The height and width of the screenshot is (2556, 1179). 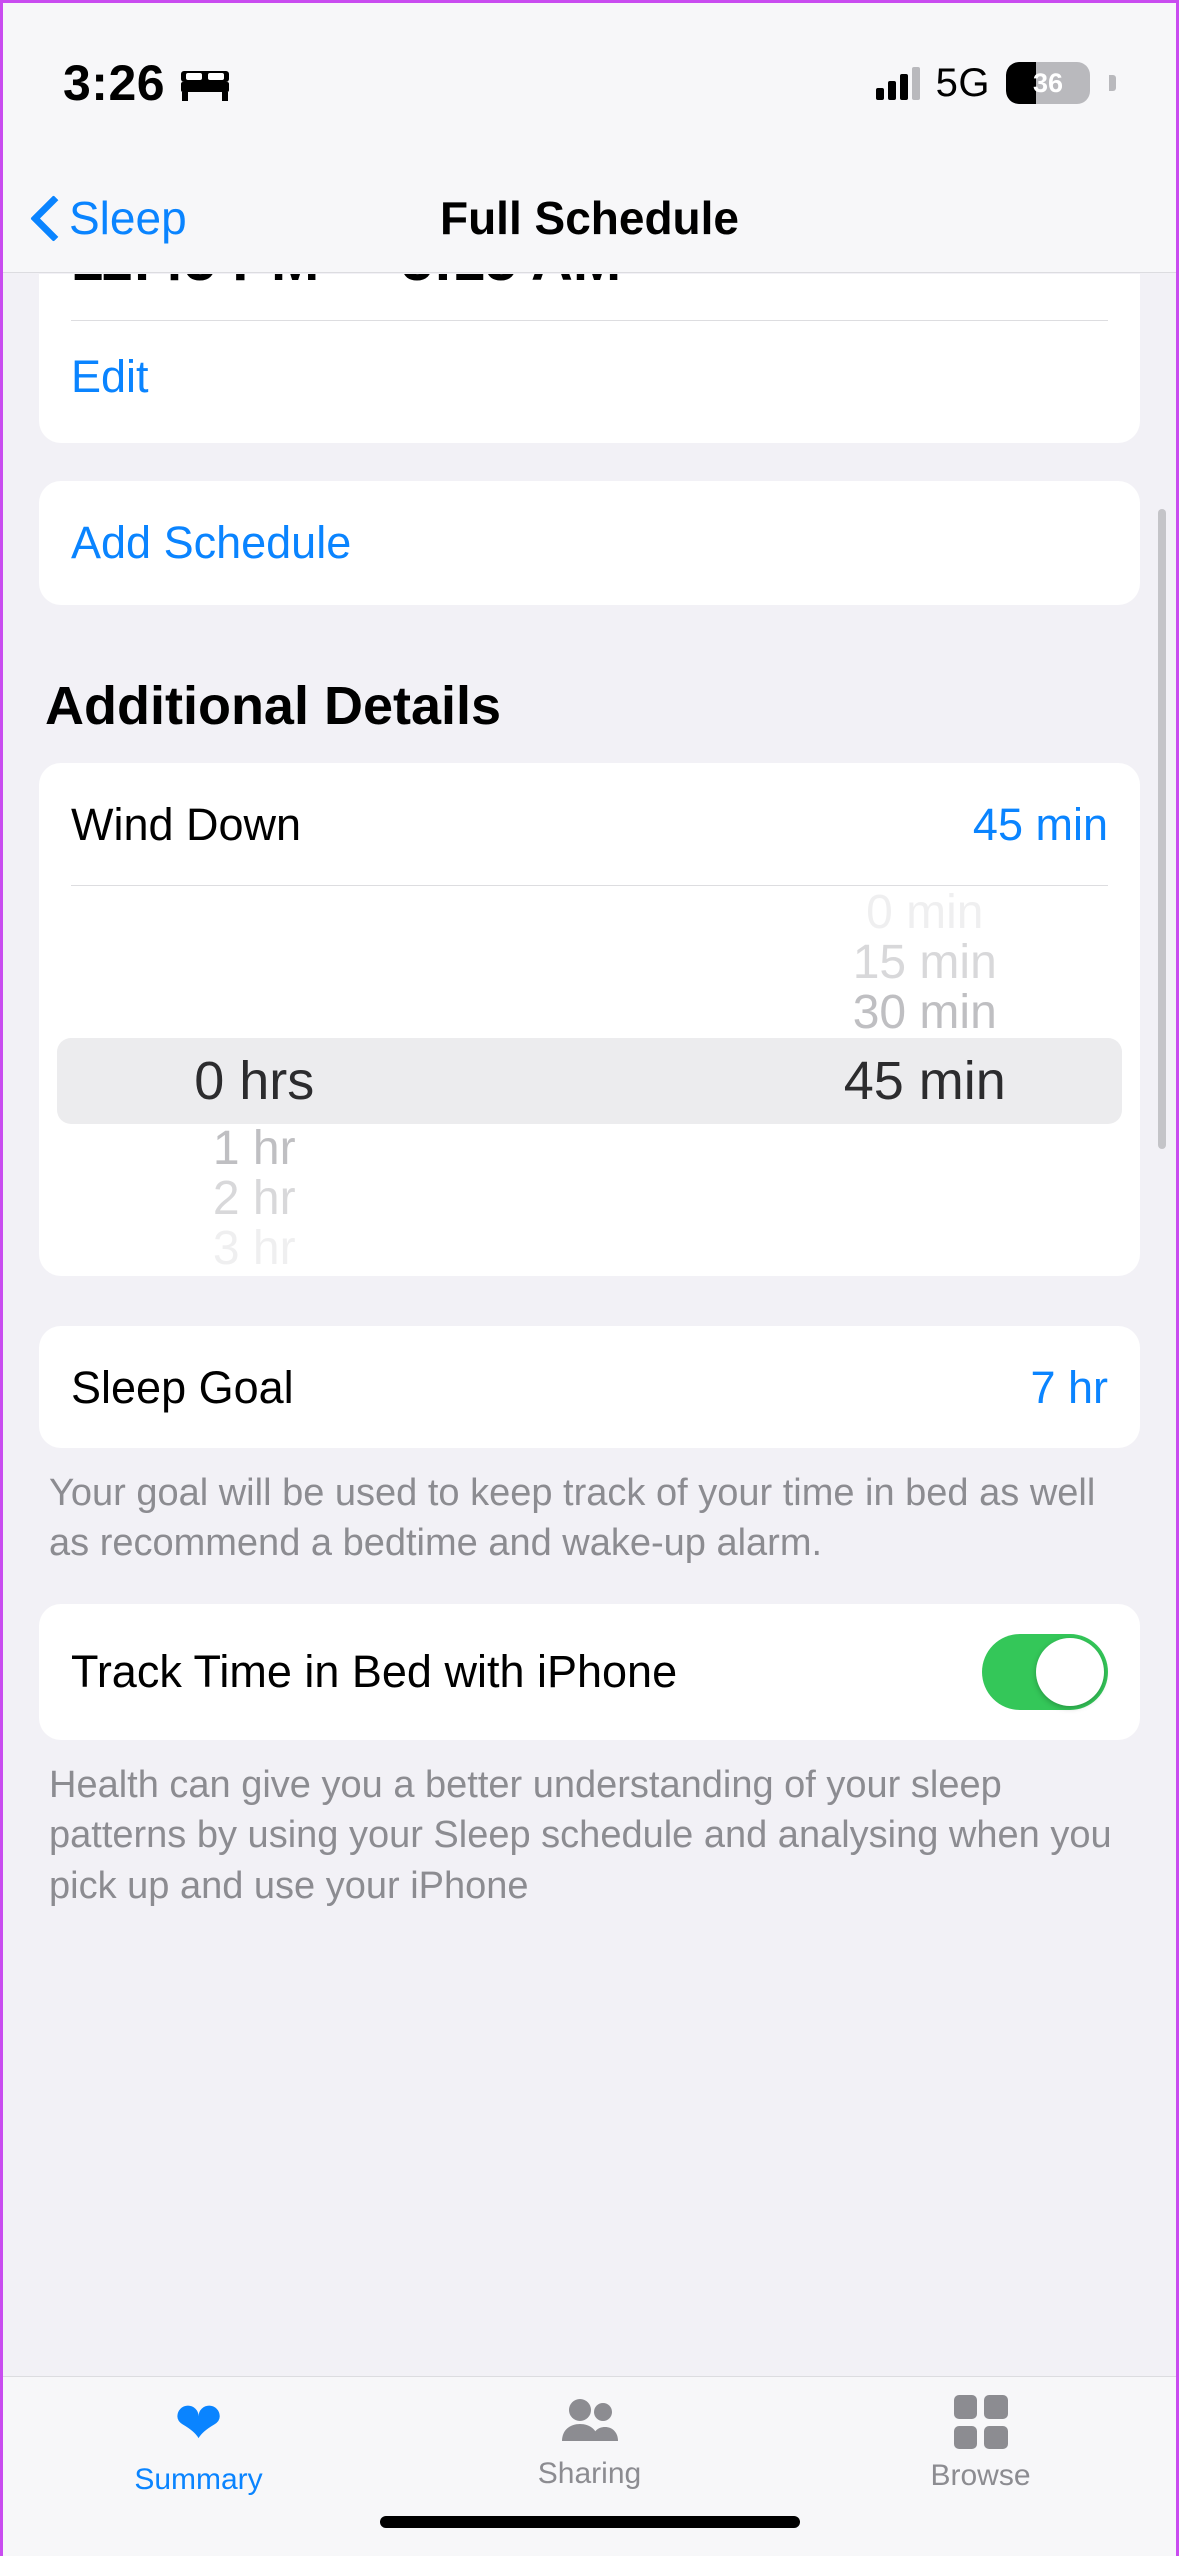 What do you see at coordinates (962, 82) in the screenshot?
I see `network-type-label: 5G` at bounding box center [962, 82].